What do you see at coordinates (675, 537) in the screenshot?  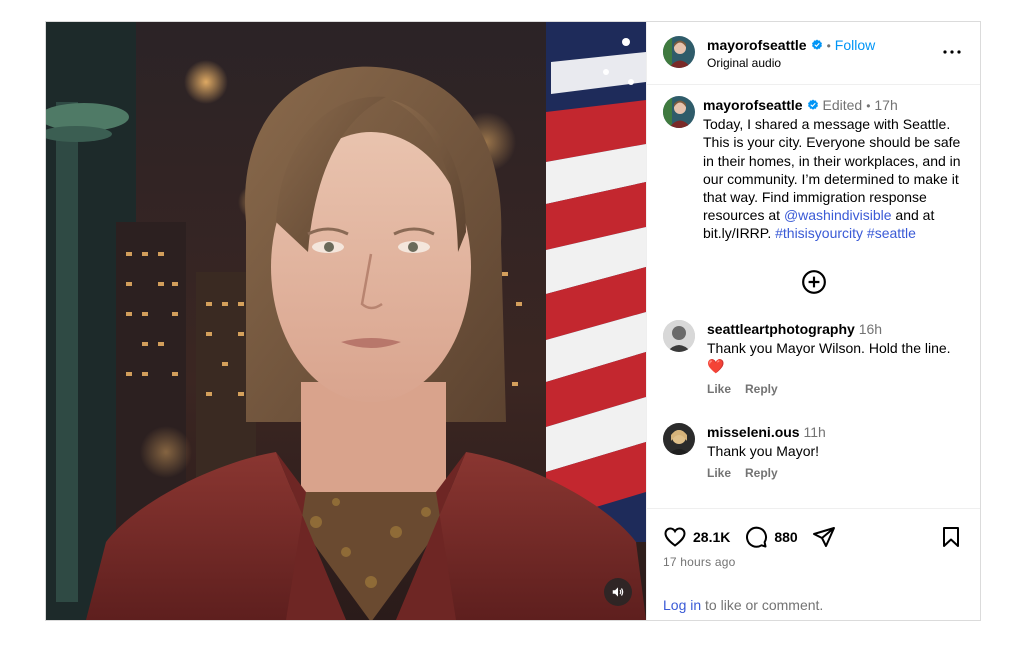 I see `heart-icon` at bounding box center [675, 537].